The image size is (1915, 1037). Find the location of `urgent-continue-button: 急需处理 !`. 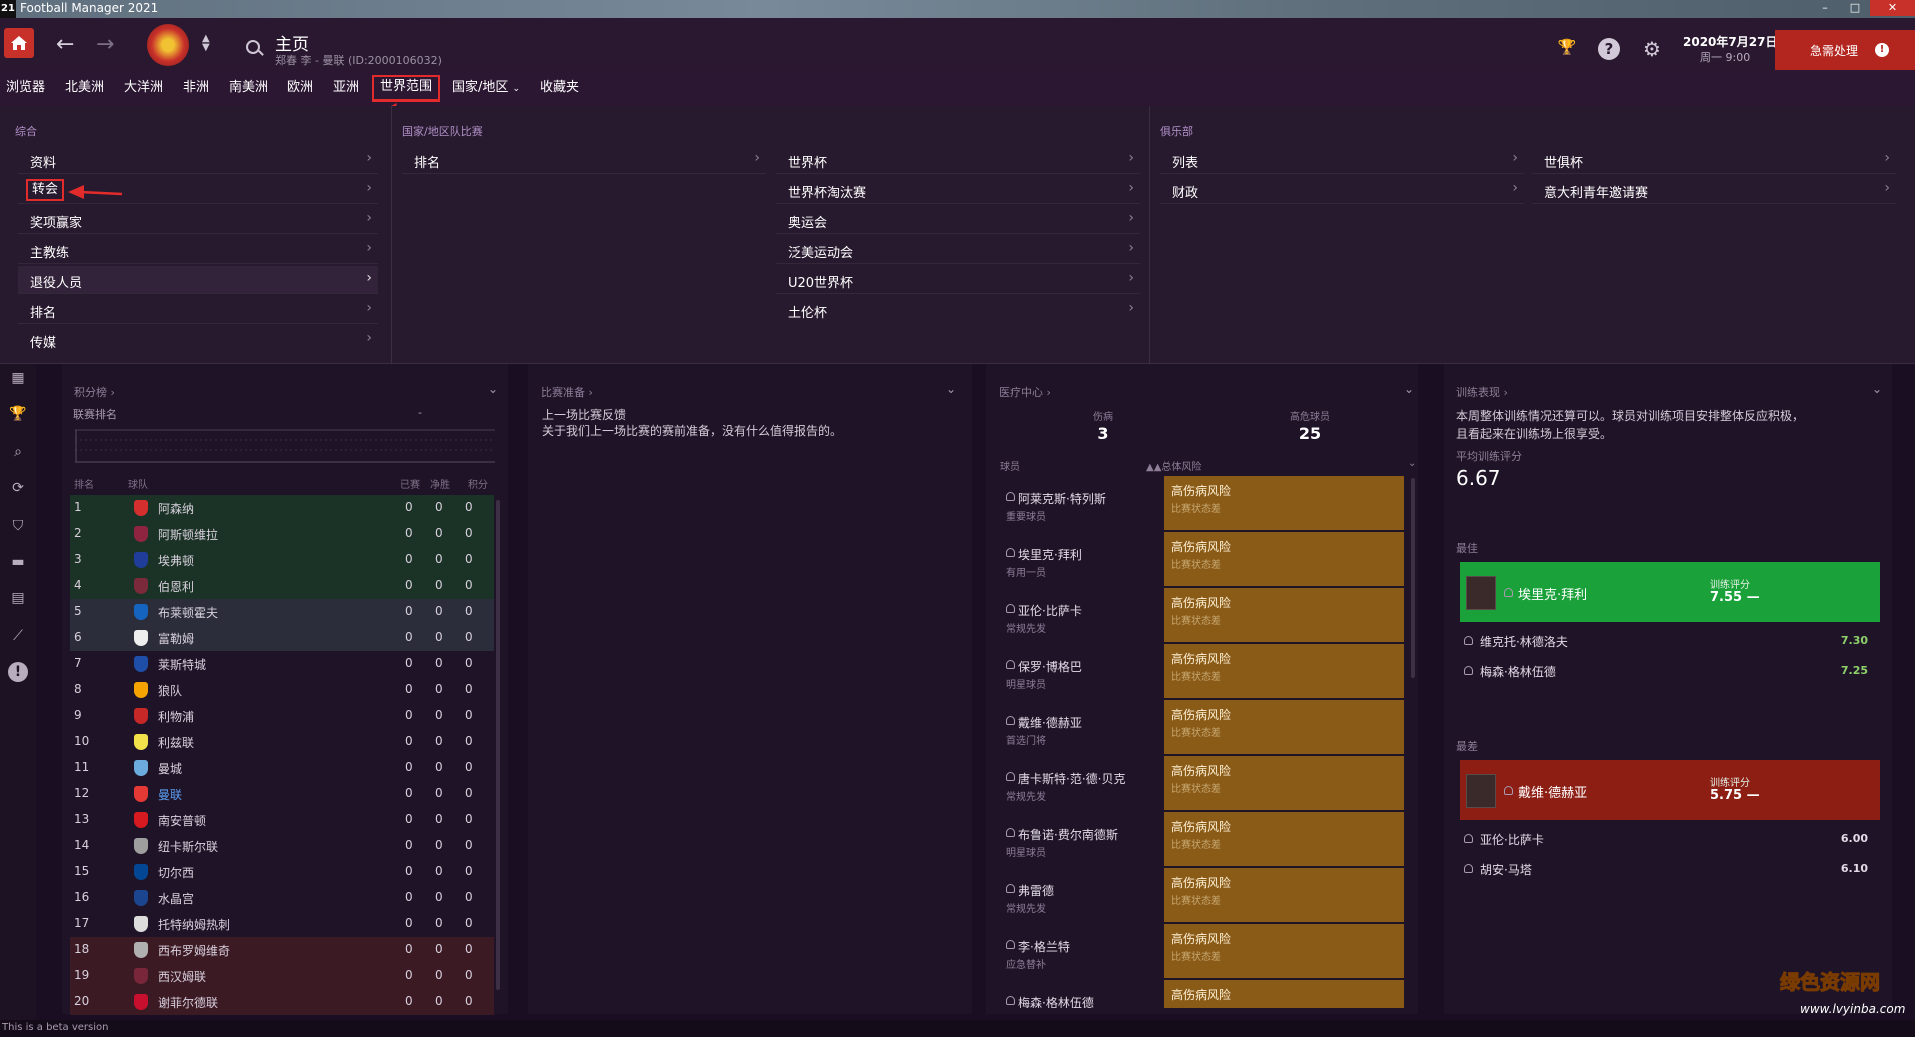

urgent-continue-button: 急需处理 ! is located at coordinates (1845, 50).